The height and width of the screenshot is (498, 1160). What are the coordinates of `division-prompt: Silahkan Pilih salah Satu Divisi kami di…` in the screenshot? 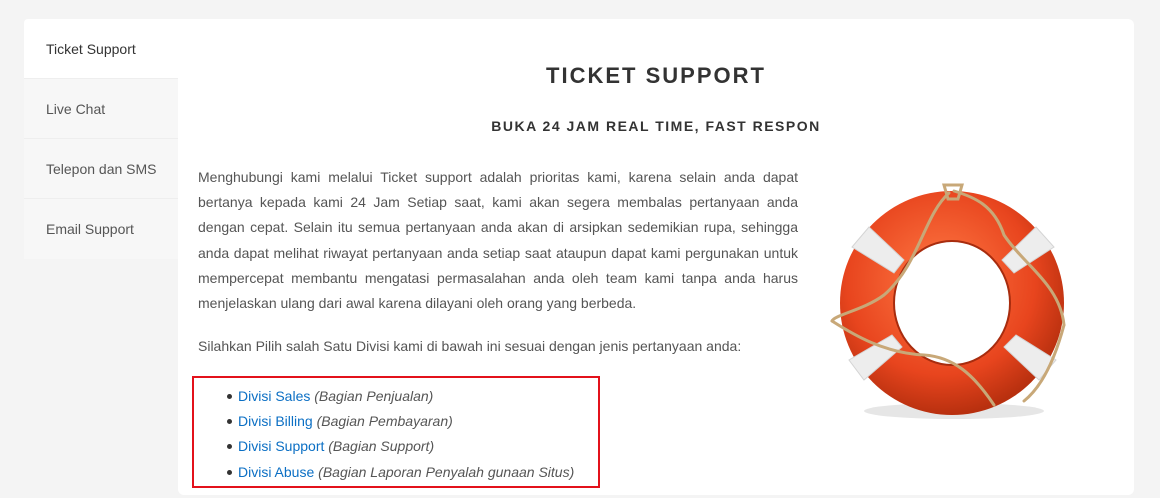 It's located at (470, 346).